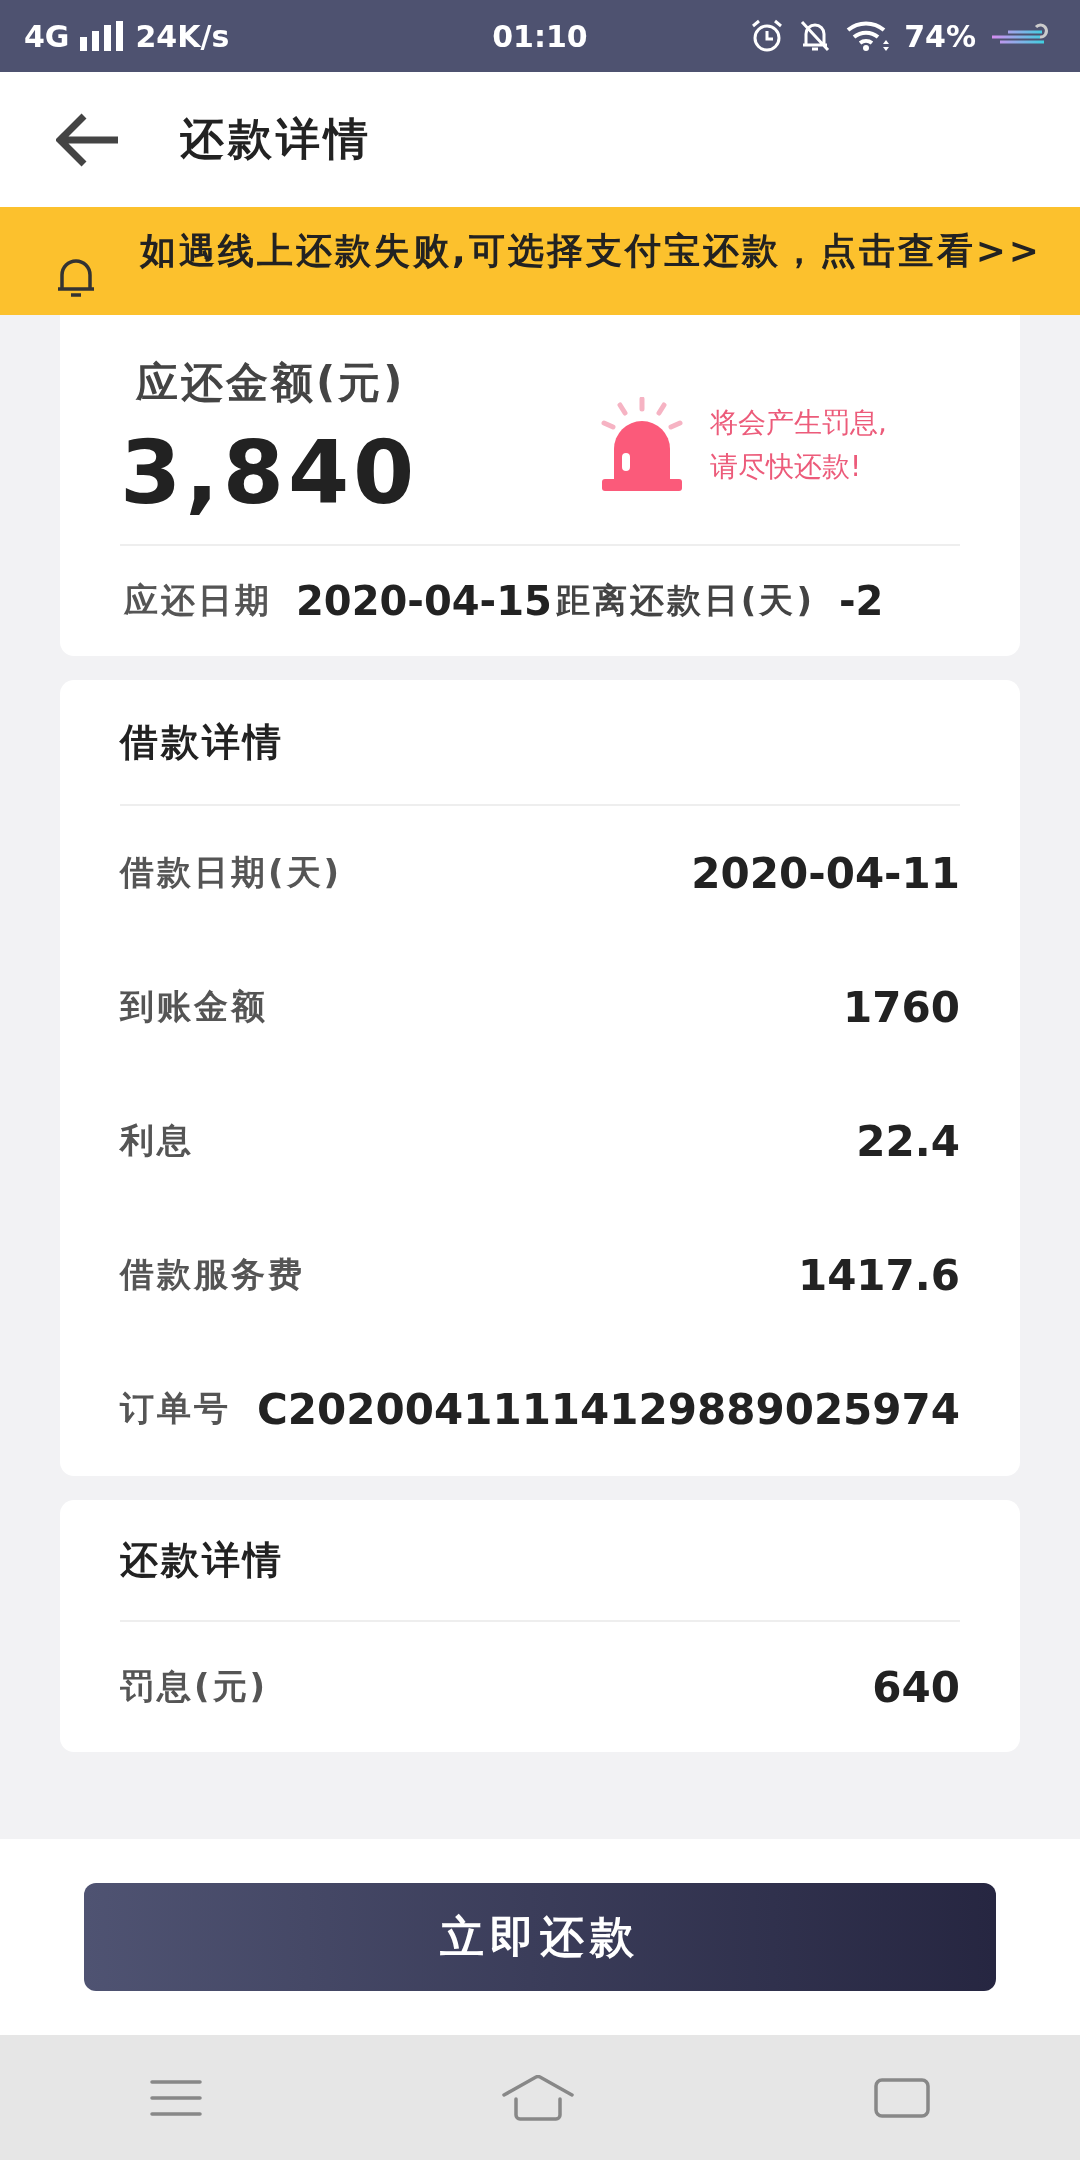 Image resolution: width=1080 pixels, height=2160 pixels. What do you see at coordinates (102, 36) in the screenshot?
I see `signal-icon` at bounding box center [102, 36].